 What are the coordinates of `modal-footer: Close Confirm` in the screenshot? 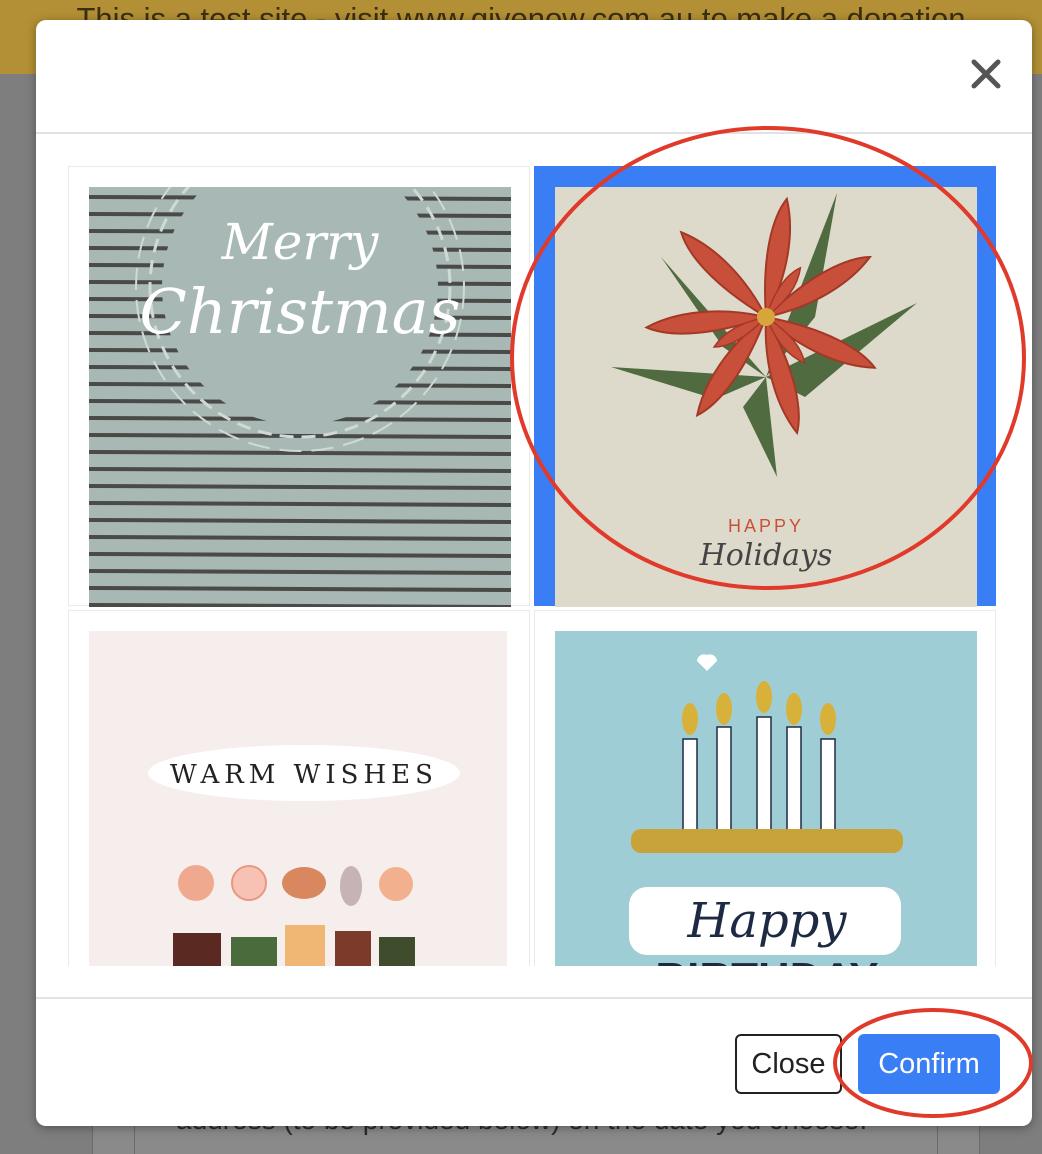 It's located at (534, 1061).